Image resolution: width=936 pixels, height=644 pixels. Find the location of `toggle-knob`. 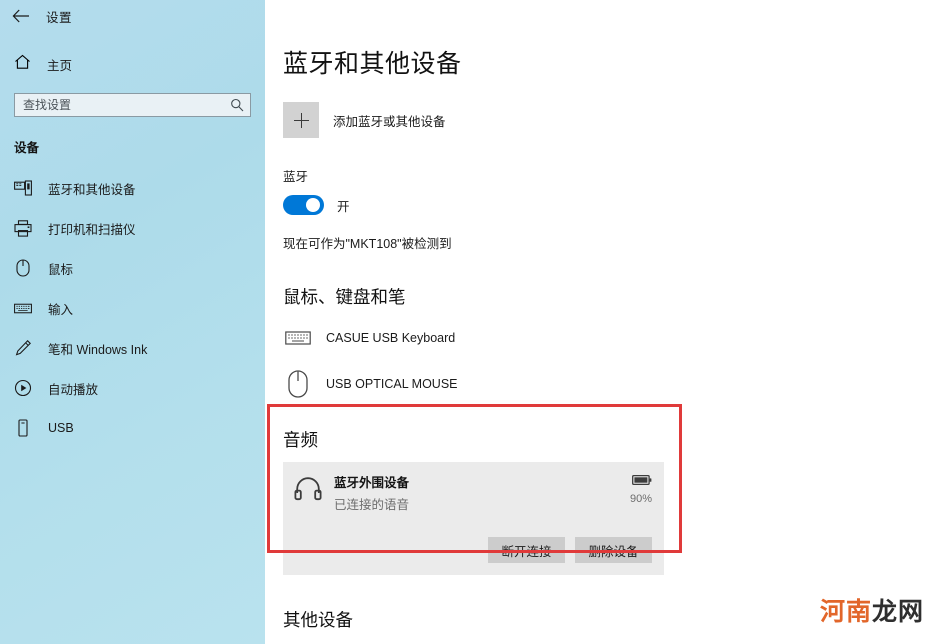

toggle-knob is located at coordinates (313, 205).